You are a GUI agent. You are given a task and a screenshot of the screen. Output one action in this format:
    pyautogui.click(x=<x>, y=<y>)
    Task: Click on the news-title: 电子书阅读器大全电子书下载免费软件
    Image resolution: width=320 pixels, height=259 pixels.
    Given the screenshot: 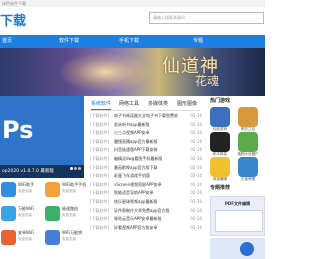 What is the action you would take?
    pyautogui.click(x=146, y=116)
    